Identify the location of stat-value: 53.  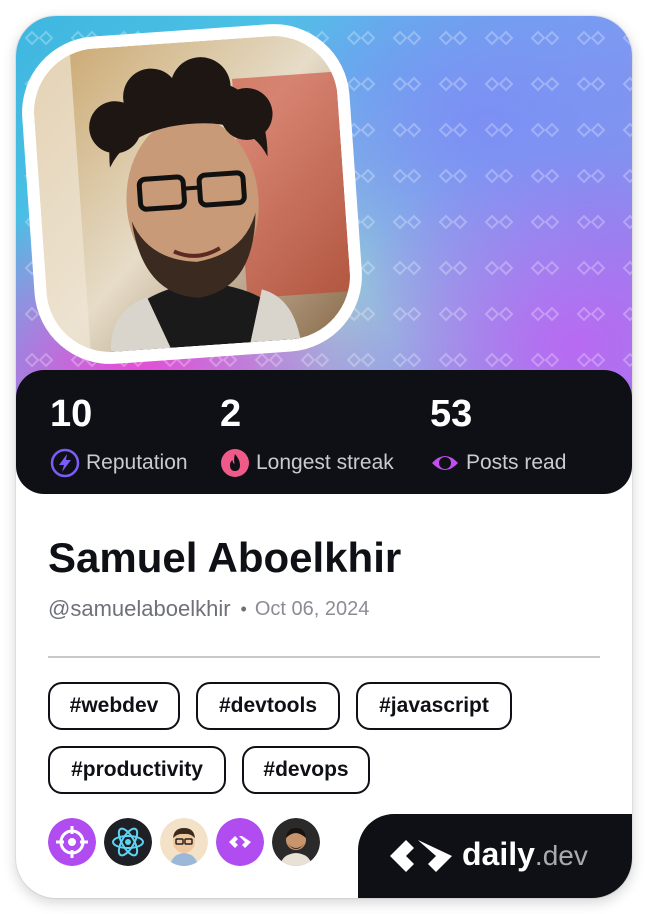
(451, 414).